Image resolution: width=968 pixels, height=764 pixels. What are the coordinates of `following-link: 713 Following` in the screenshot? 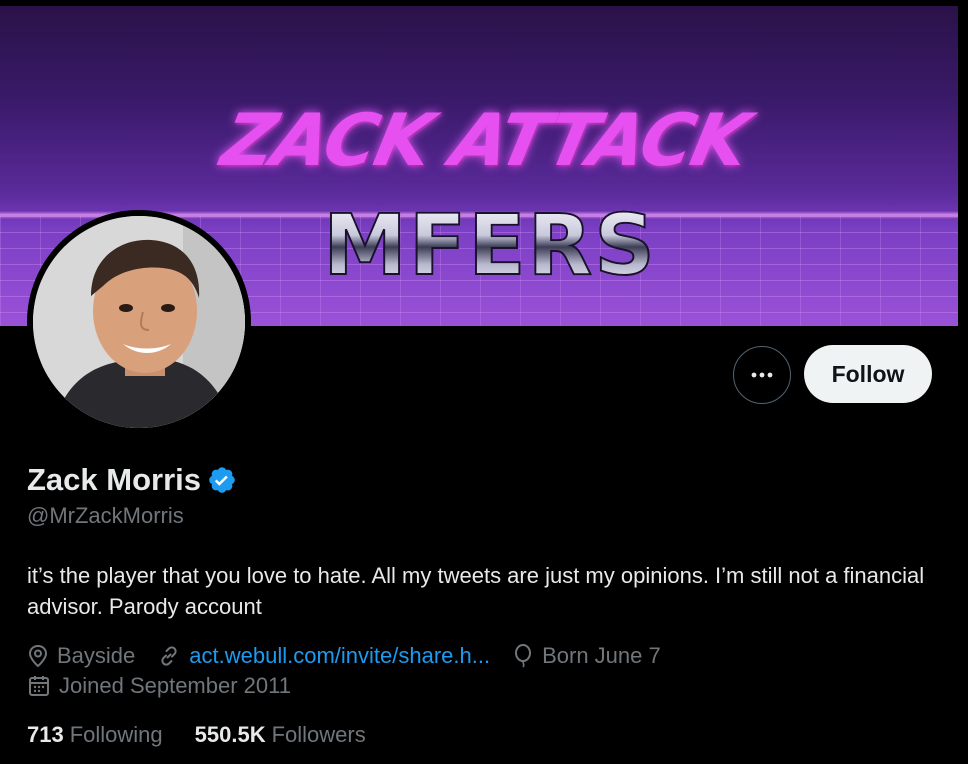 It's located at (95, 735).